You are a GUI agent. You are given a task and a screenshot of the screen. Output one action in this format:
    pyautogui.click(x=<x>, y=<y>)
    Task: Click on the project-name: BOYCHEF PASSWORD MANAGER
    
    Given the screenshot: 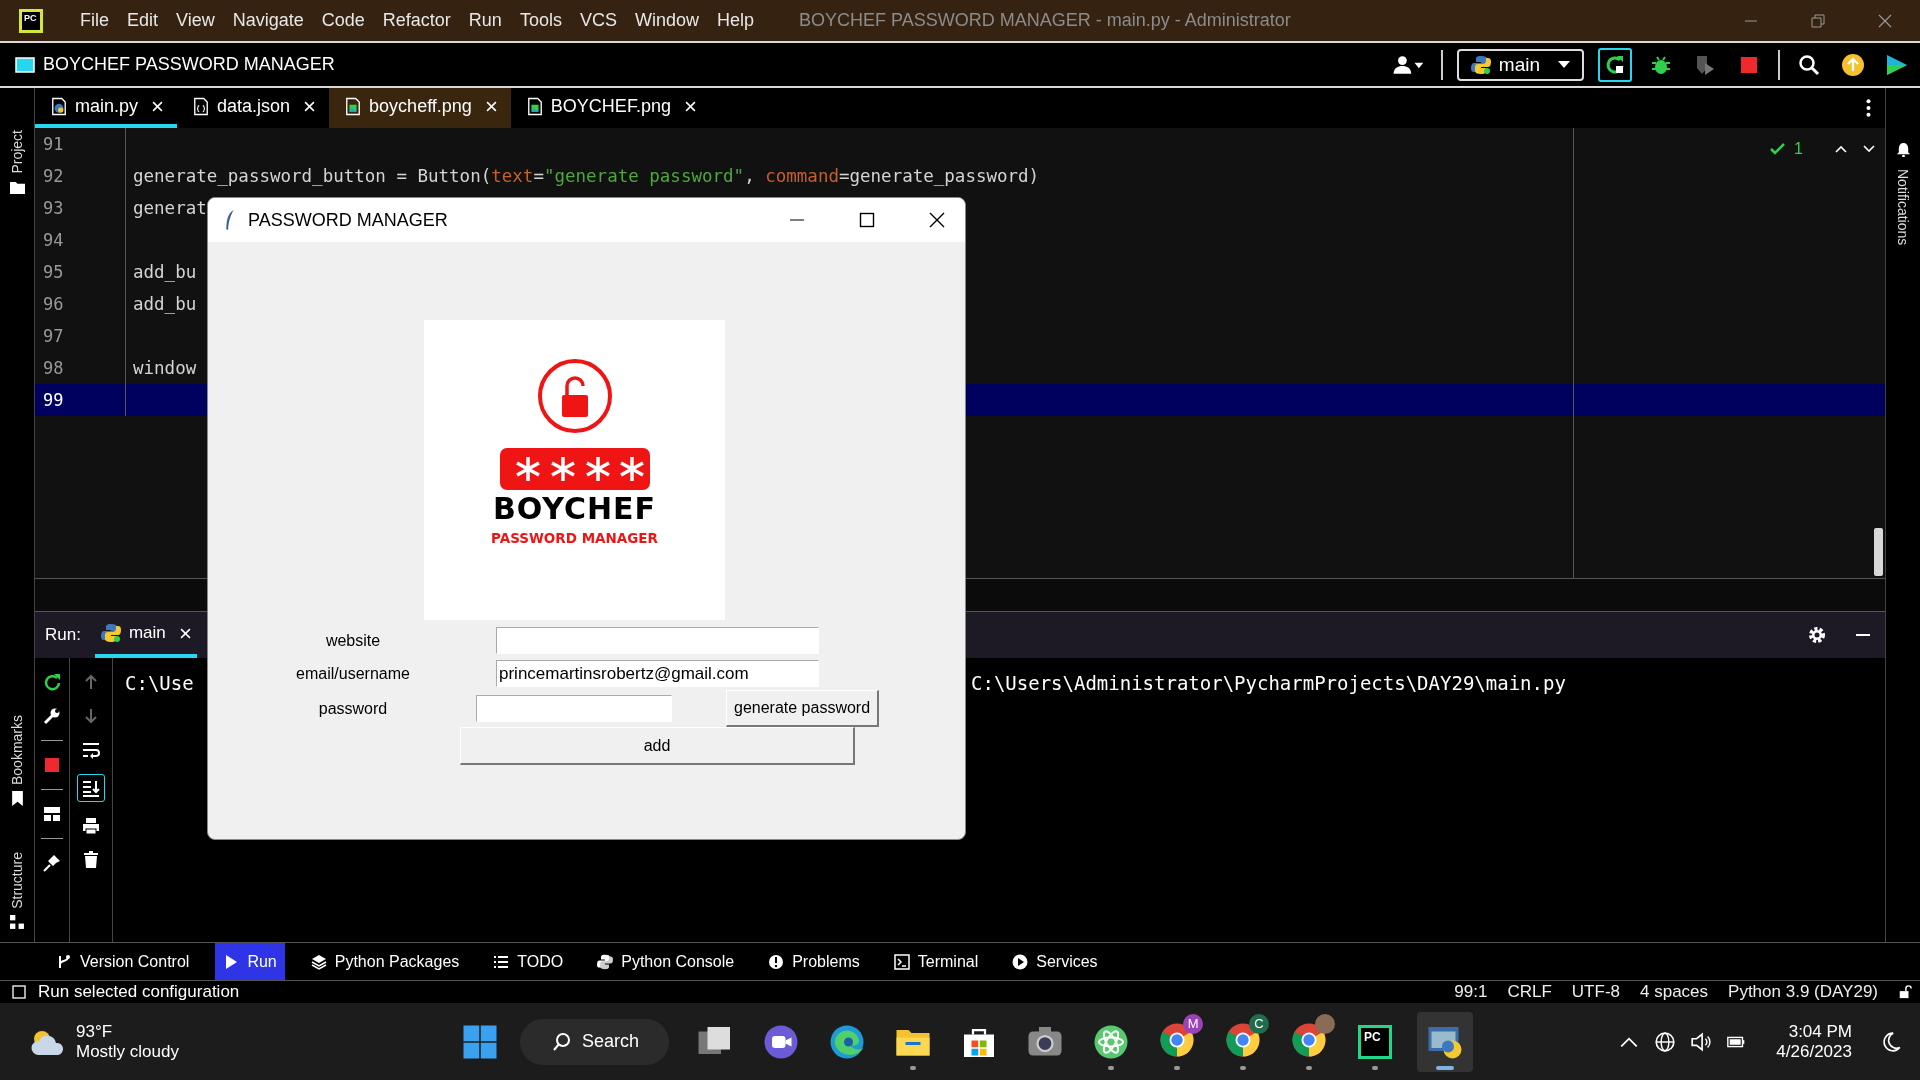 What is the action you would take?
    pyautogui.click(x=189, y=64)
    